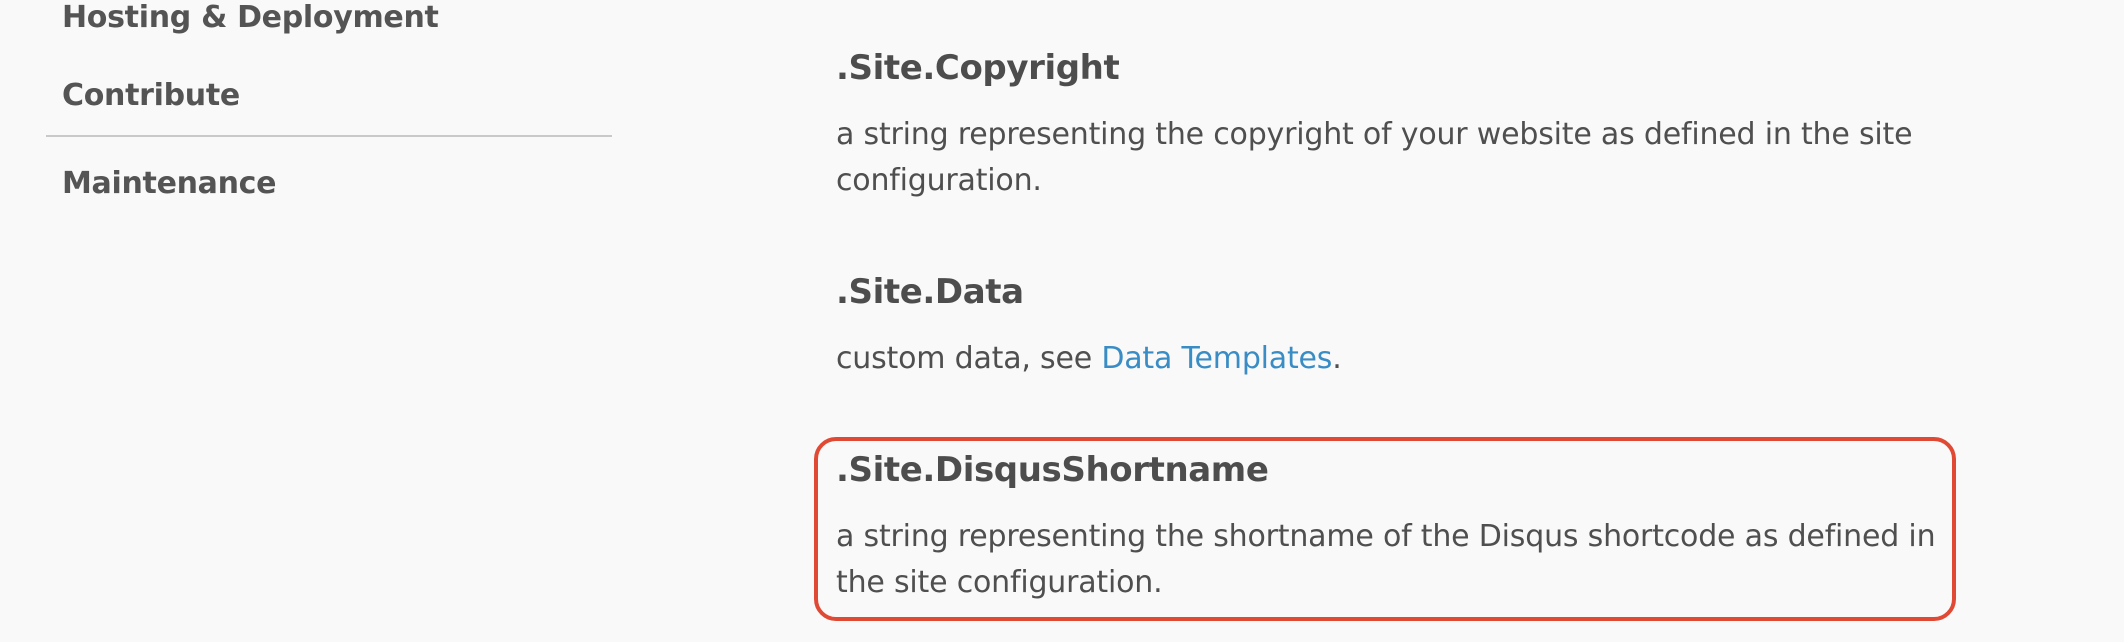  What do you see at coordinates (1052, 470) in the screenshot?
I see `variable-title: .Site.DisqusShortname` at bounding box center [1052, 470].